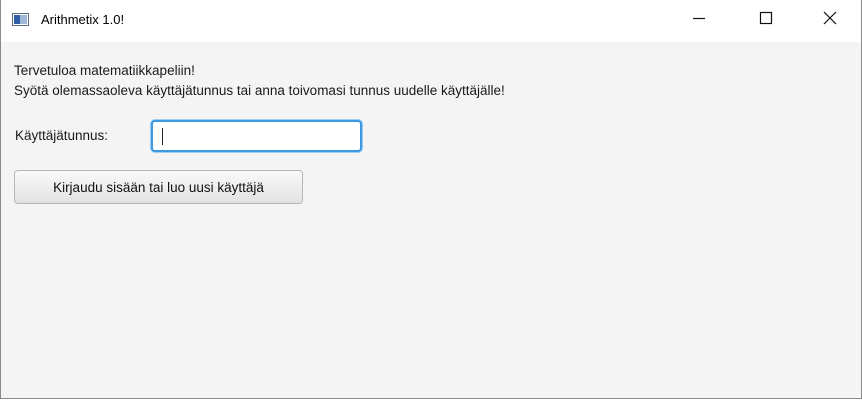  Describe the element at coordinates (20, 19) in the screenshot. I see `app-window-icon` at that location.